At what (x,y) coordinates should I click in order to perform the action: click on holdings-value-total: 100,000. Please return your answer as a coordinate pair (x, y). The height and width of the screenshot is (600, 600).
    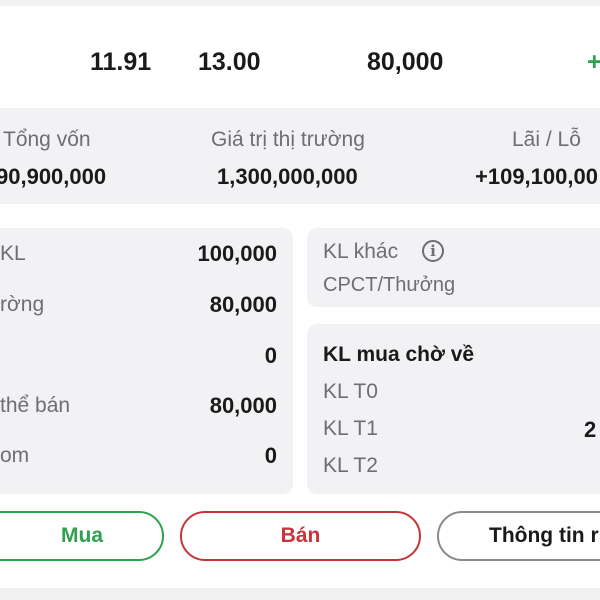
    Looking at the image, I should click on (237, 253).